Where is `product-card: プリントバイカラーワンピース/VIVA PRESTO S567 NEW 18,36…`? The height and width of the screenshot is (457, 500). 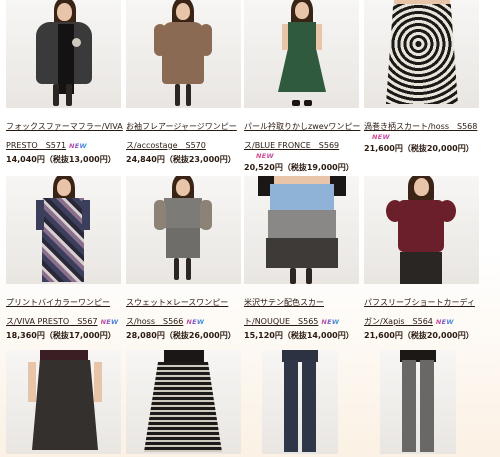 product-card: プリントバイカラーワンピース/VIVA PRESTO S567 NEW 18,36… is located at coordinates (65, 258).